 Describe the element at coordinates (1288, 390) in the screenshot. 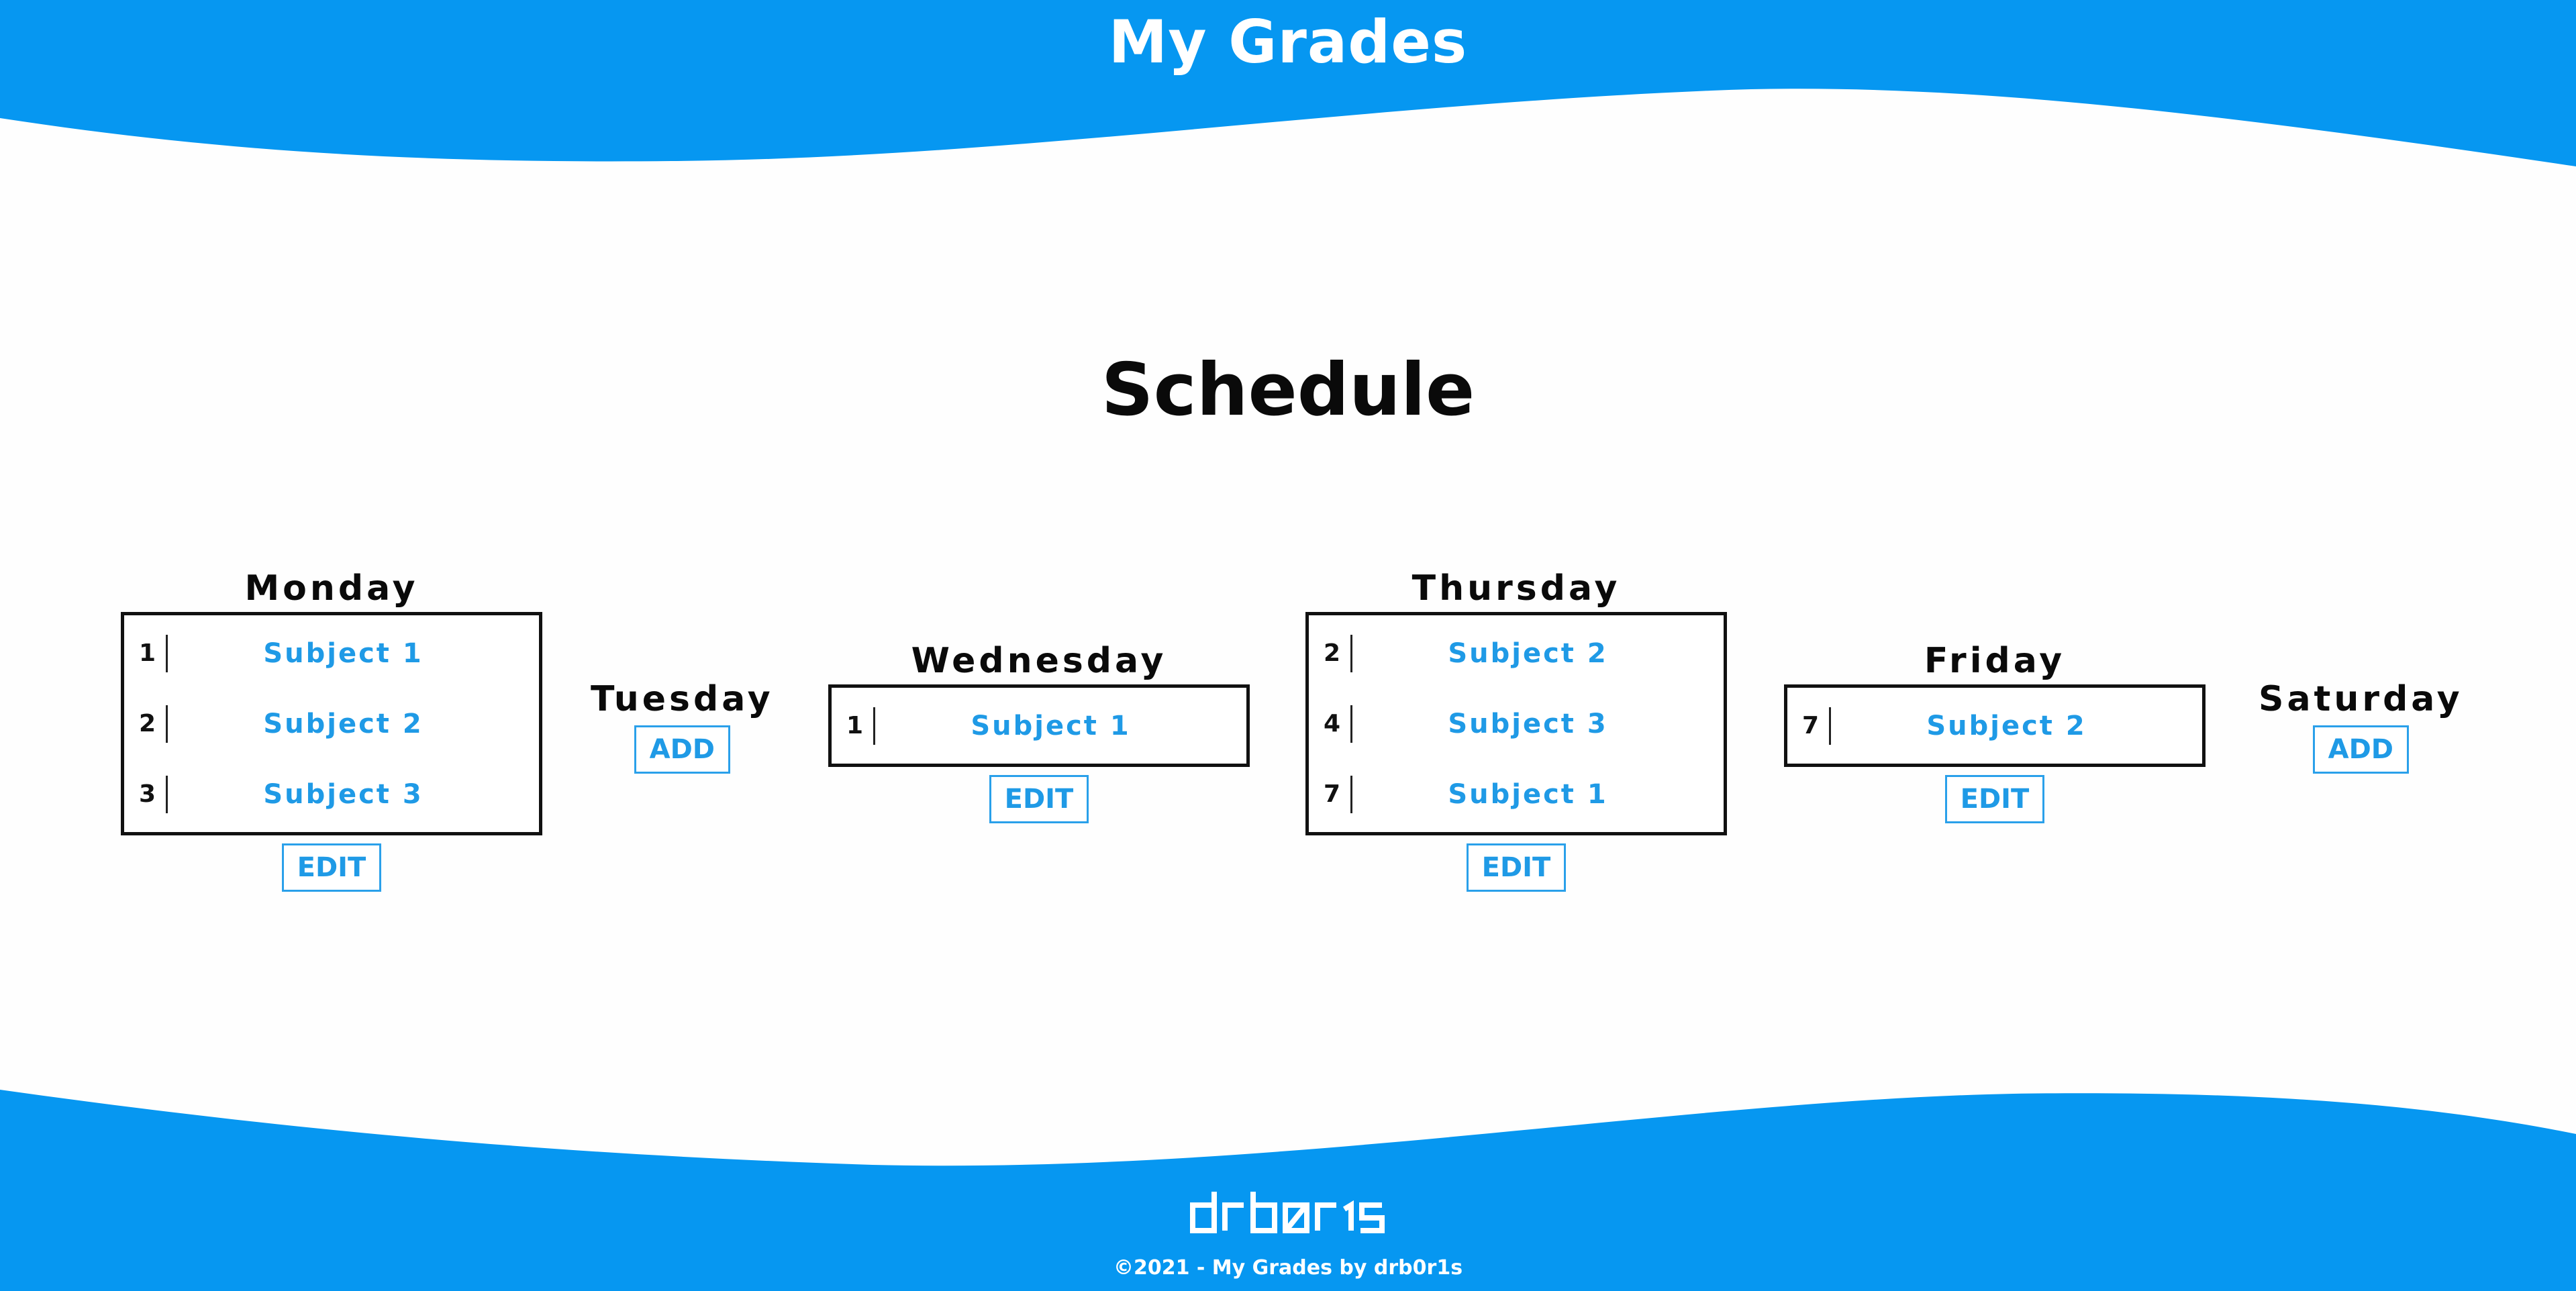

I see `page-title: Schedule` at that location.